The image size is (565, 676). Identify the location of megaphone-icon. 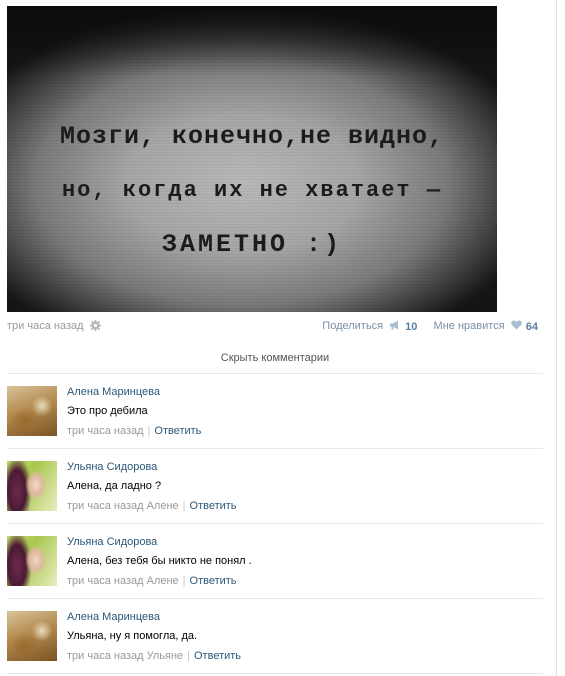
(395, 326).